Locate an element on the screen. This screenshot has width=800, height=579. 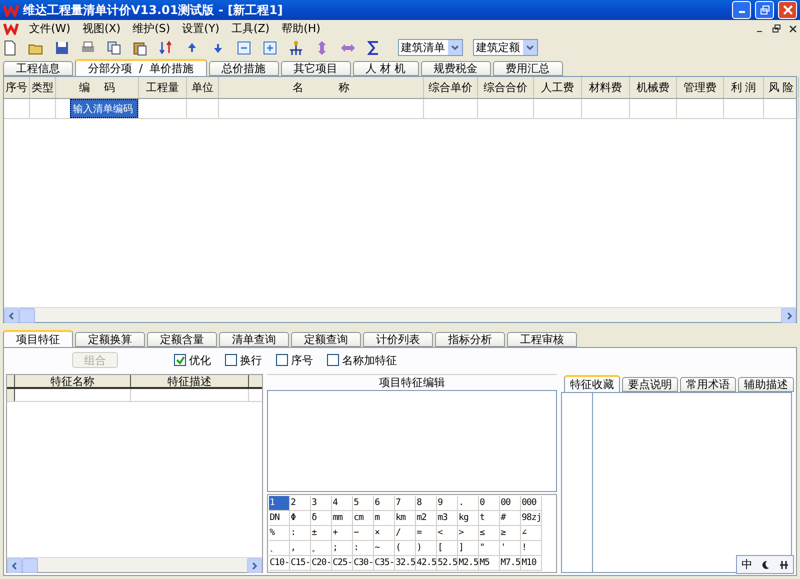
tab: 费用汇总 is located at coordinates (527, 68).